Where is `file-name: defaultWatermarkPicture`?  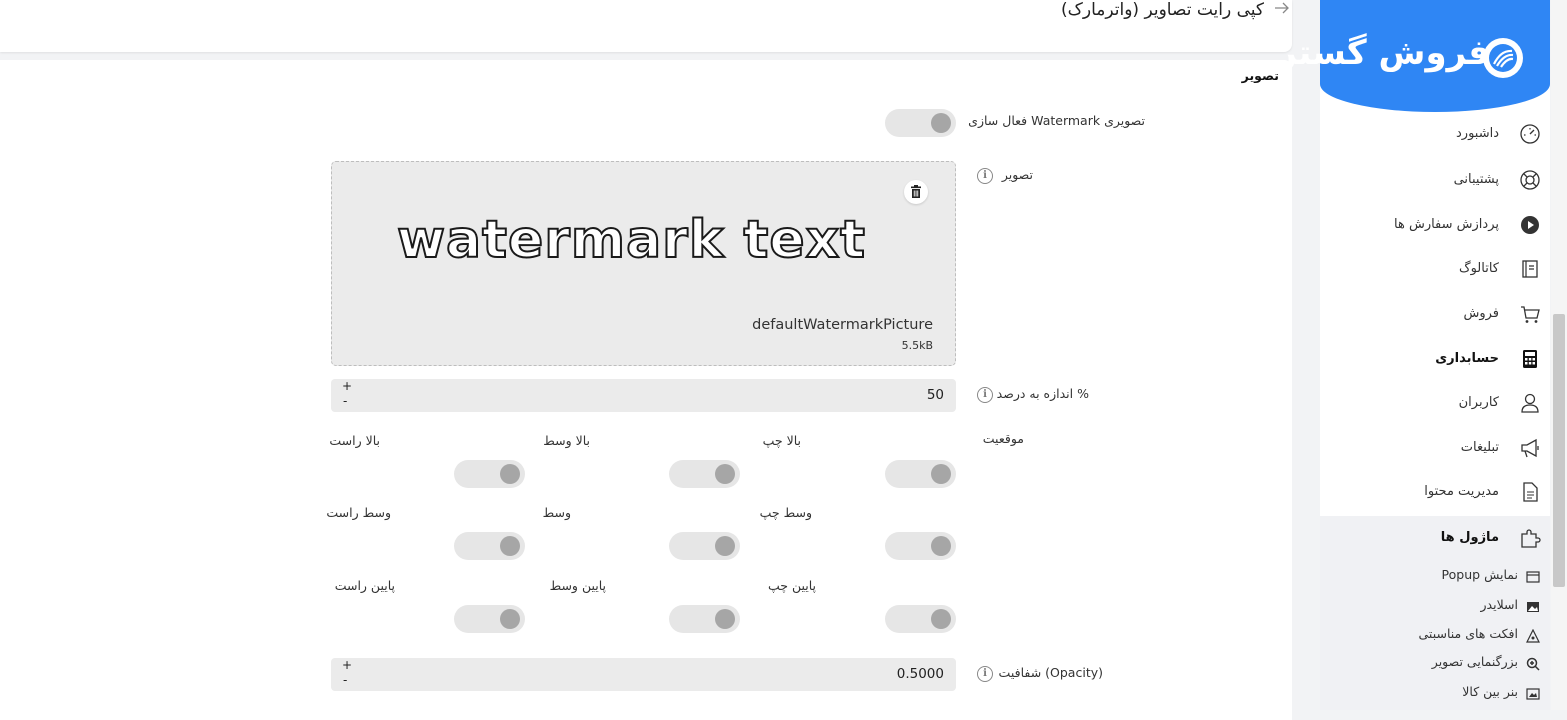 file-name: defaultWatermarkPicture is located at coordinates (842, 325).